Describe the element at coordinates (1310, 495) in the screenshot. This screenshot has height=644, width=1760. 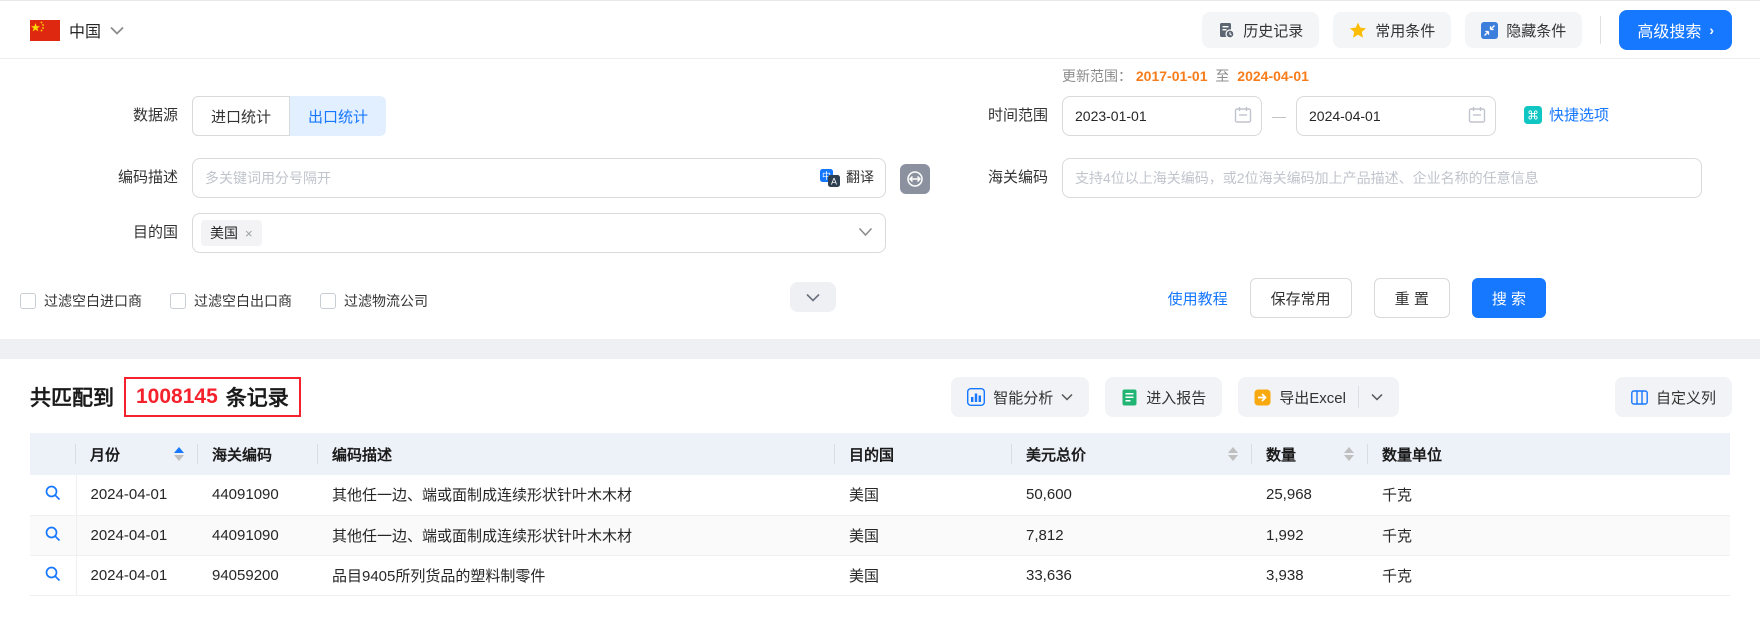
I see `cell-quantity: 25,968` at that location.